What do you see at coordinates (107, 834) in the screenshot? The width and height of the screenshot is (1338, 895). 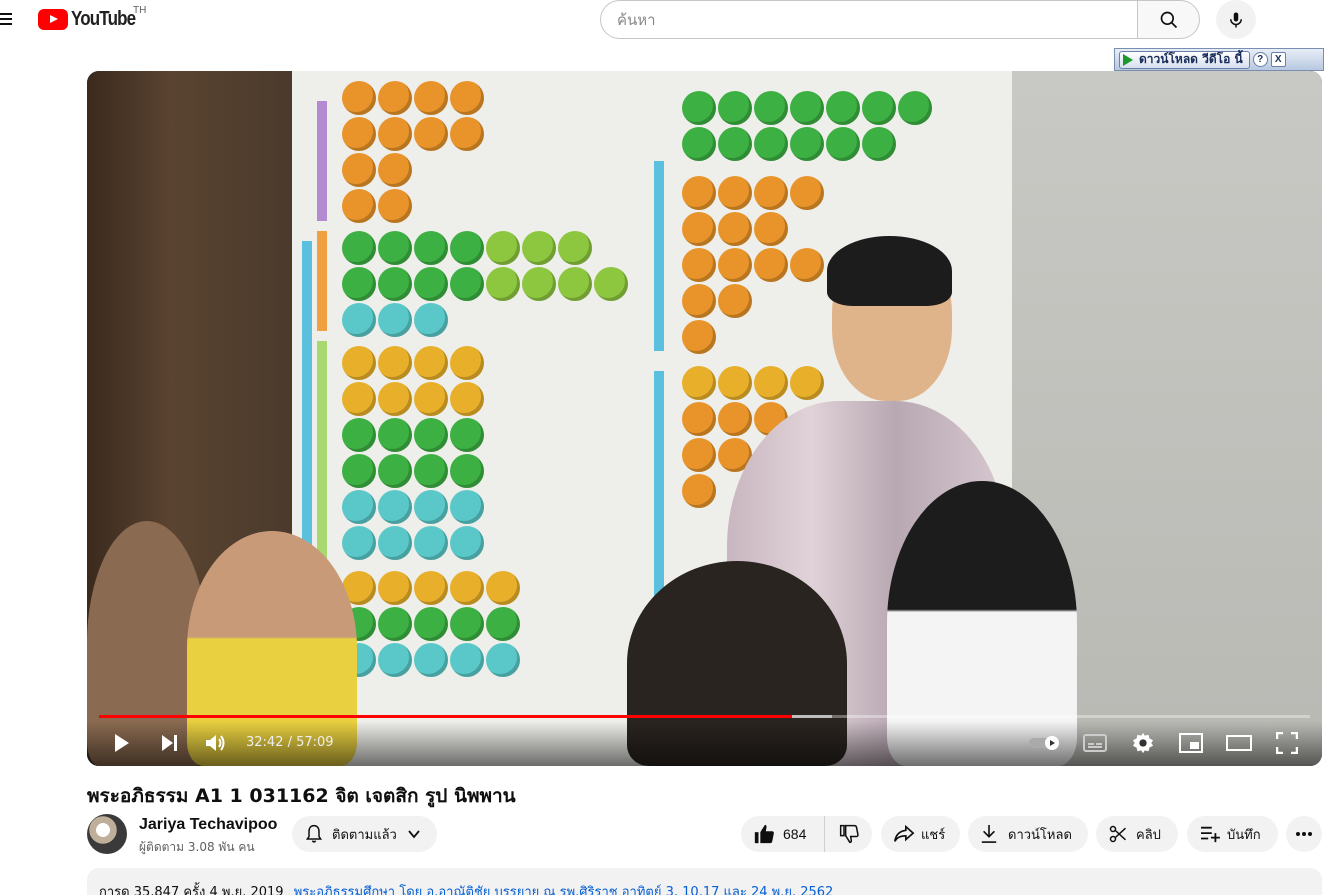 I see `channel-avatar` at bounding box center [107, 834].